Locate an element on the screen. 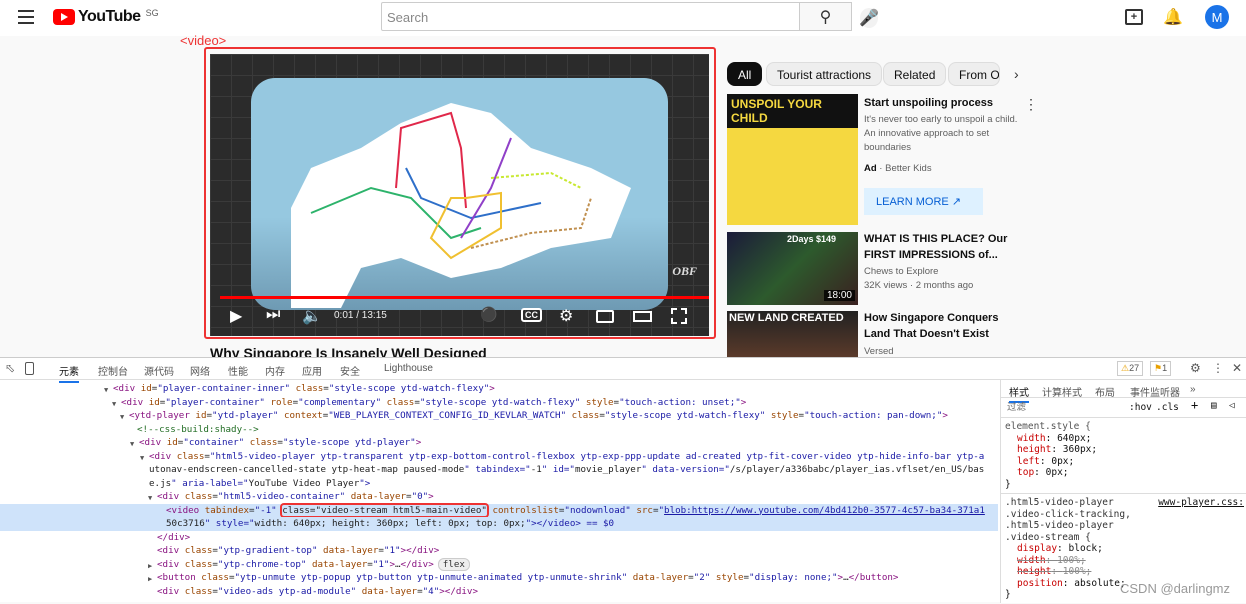 This screenshot has height=604, width=1246. youtube-logo: YouTube SG is located at coordinates (106, 17).